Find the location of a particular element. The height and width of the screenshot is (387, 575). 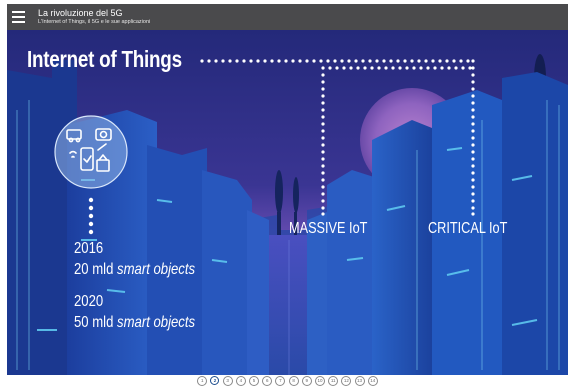

stat-line-2016: 20 mld smart objects is located at coordinates (134, 270).